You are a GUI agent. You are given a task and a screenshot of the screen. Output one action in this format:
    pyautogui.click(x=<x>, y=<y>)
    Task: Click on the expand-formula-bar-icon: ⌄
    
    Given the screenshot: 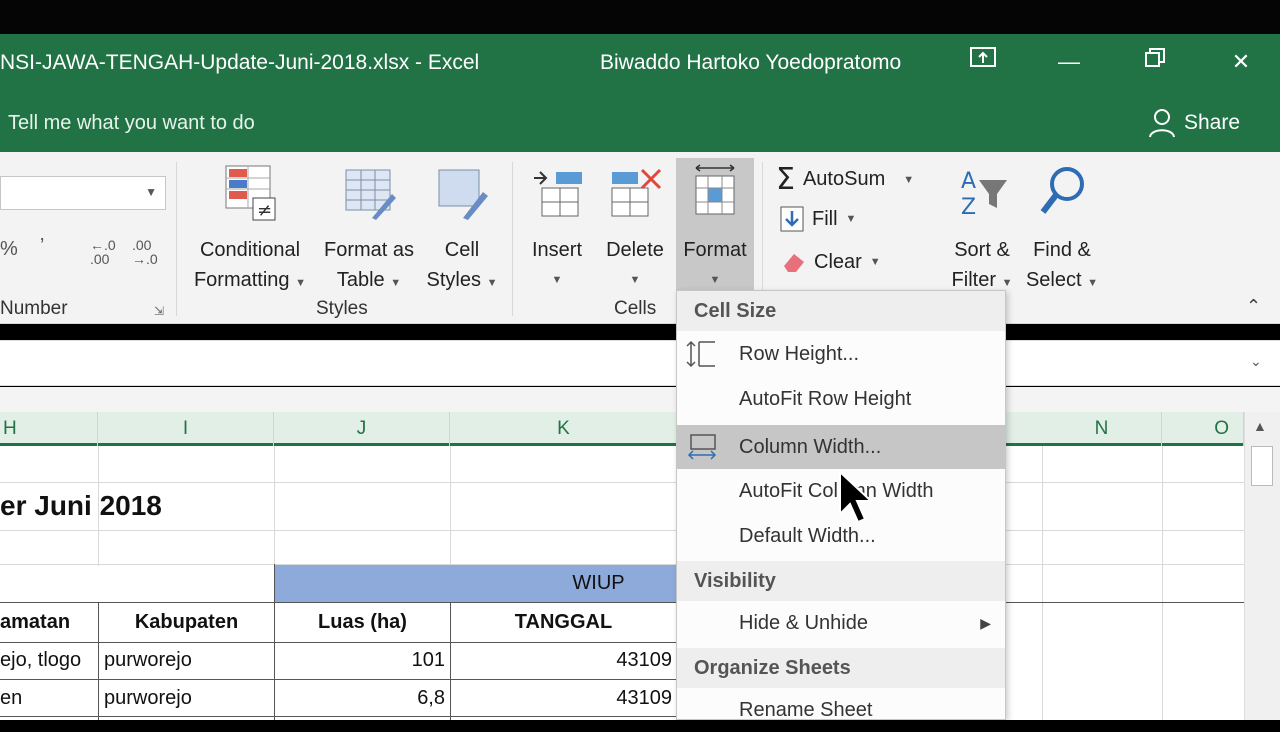 What is the action you would take?
    pyautogui.click(x=1256, y=361)
    